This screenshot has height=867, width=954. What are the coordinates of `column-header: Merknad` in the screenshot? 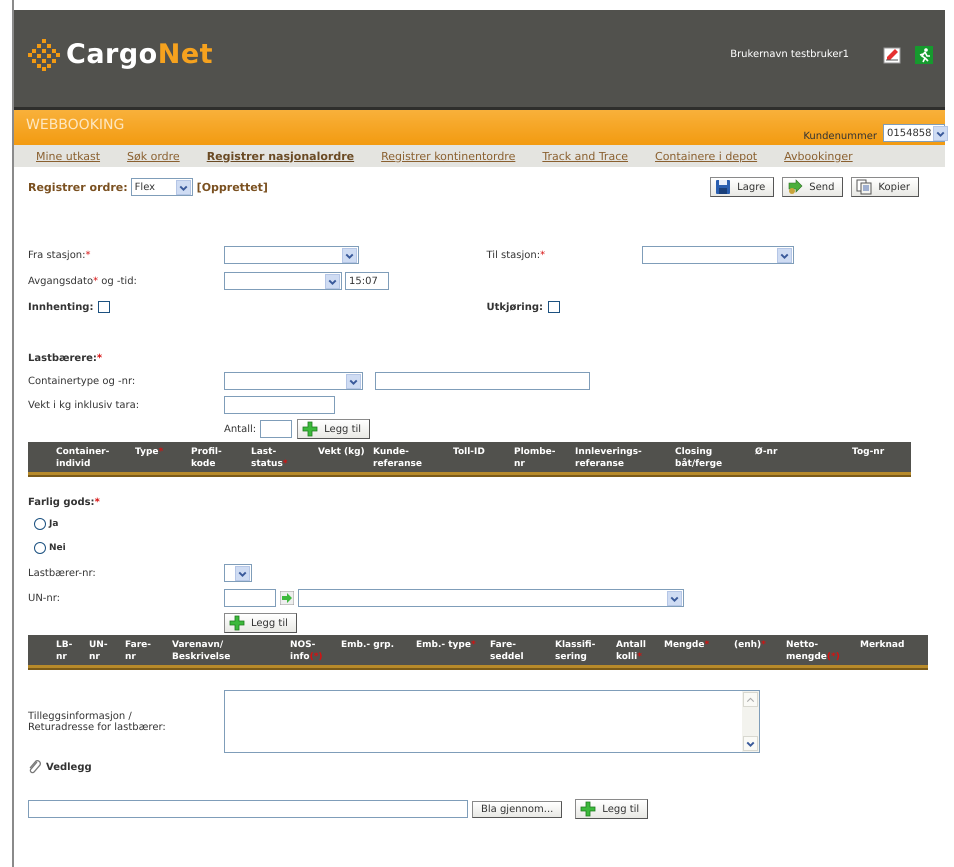 It's located at (883, 645).